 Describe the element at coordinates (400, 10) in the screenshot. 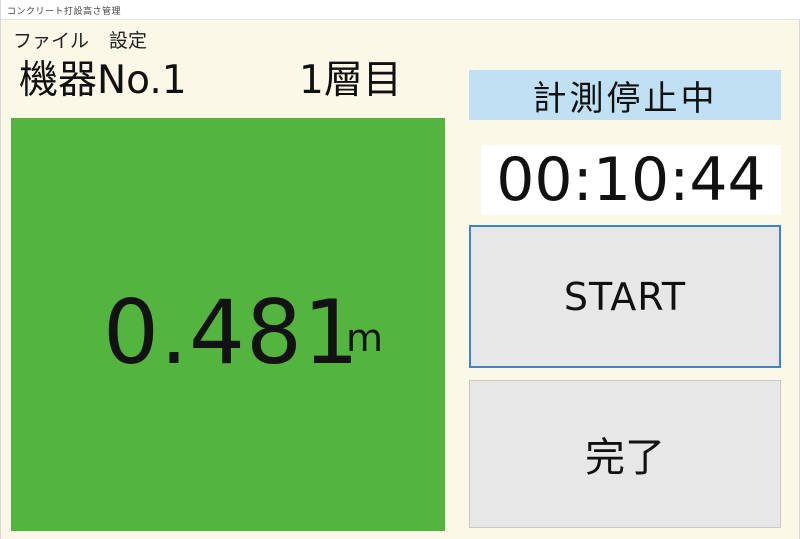

I see `title-bar: コンクリート打設高さ管理` at that location.